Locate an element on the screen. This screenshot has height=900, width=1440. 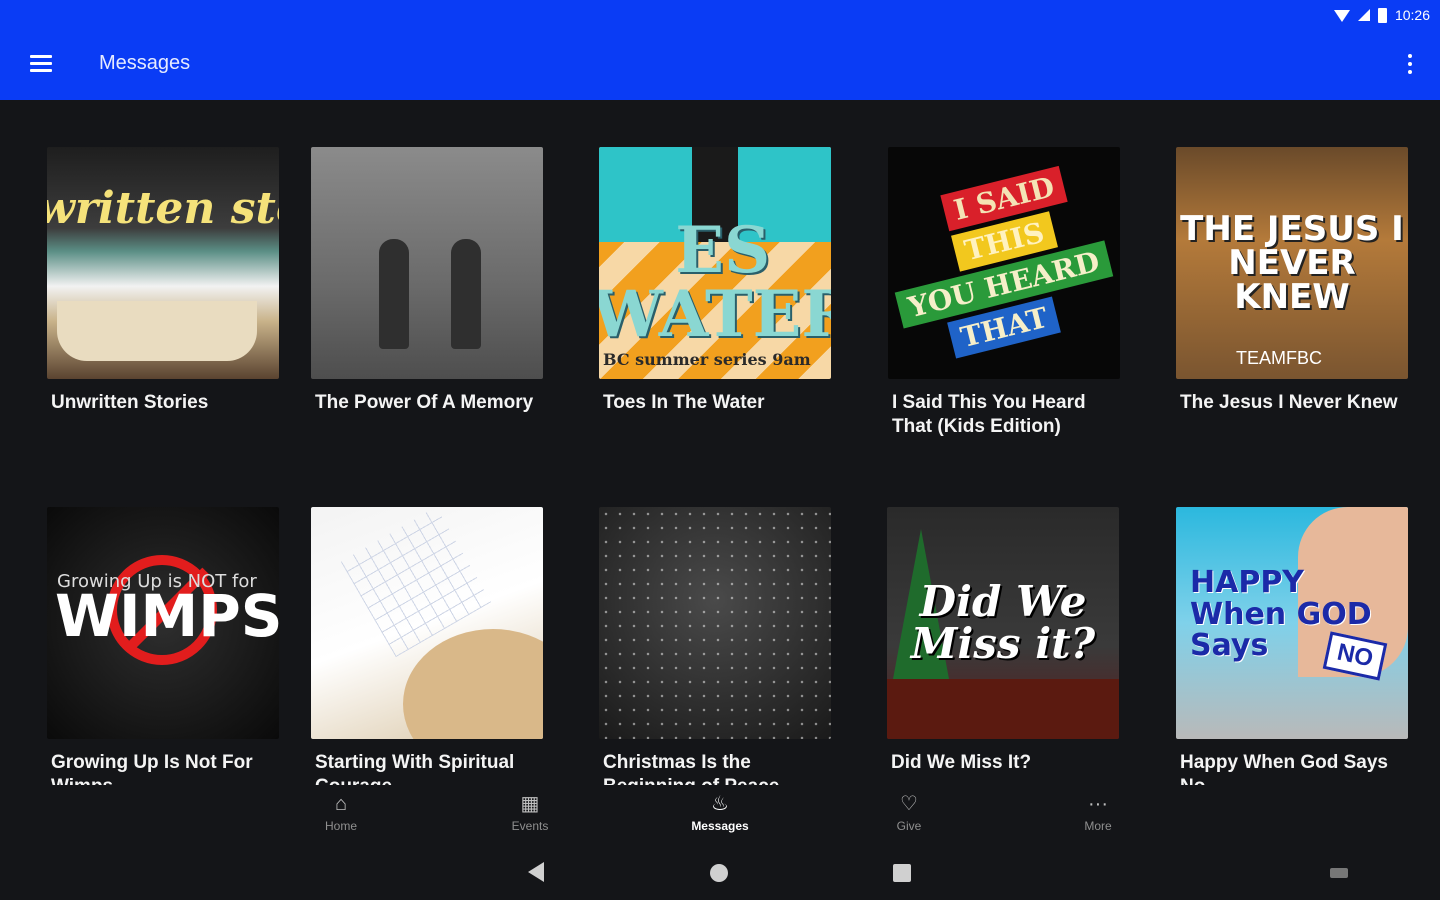
message-card: Christmas Is the Beginning of Peace is located at coordinates (715, 646).